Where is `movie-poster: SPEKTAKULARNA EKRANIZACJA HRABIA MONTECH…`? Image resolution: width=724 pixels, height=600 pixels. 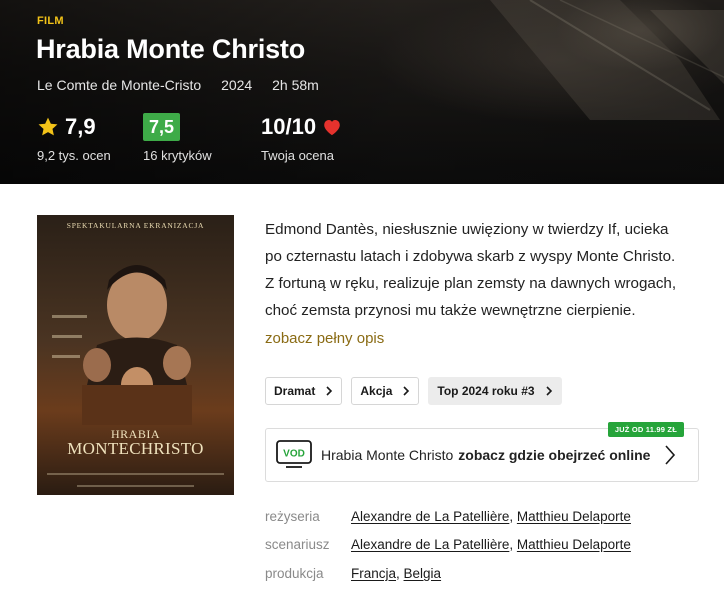
movie-poster: SPEKTAKULARNA EKRANIZACJA HRABIA MONTECH… is located at coordinates (135, 355).